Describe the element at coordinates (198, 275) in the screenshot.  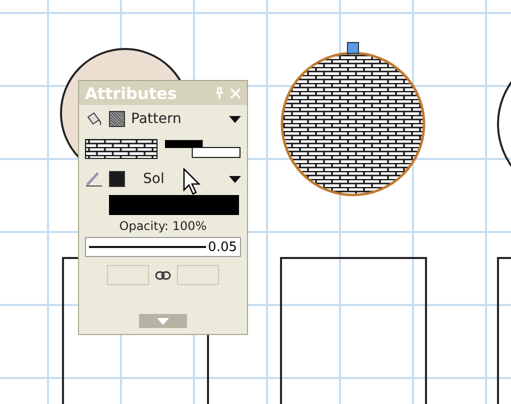
I see `height-input` at that location.